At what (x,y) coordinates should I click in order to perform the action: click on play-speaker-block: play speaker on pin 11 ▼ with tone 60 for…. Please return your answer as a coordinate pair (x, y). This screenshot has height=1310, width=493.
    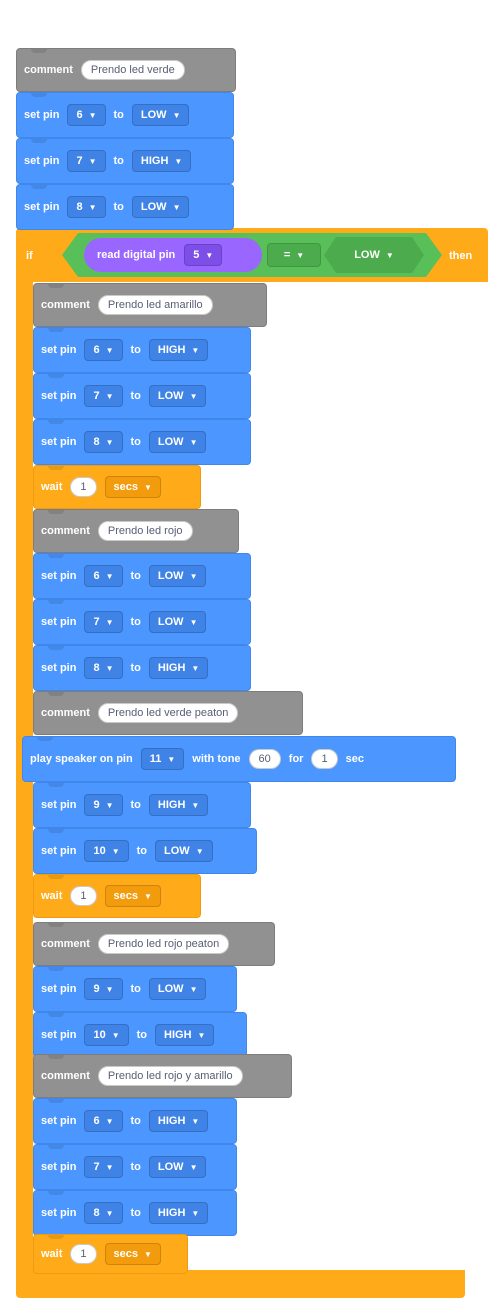
    Looking at the image, I should click on (239, 759).